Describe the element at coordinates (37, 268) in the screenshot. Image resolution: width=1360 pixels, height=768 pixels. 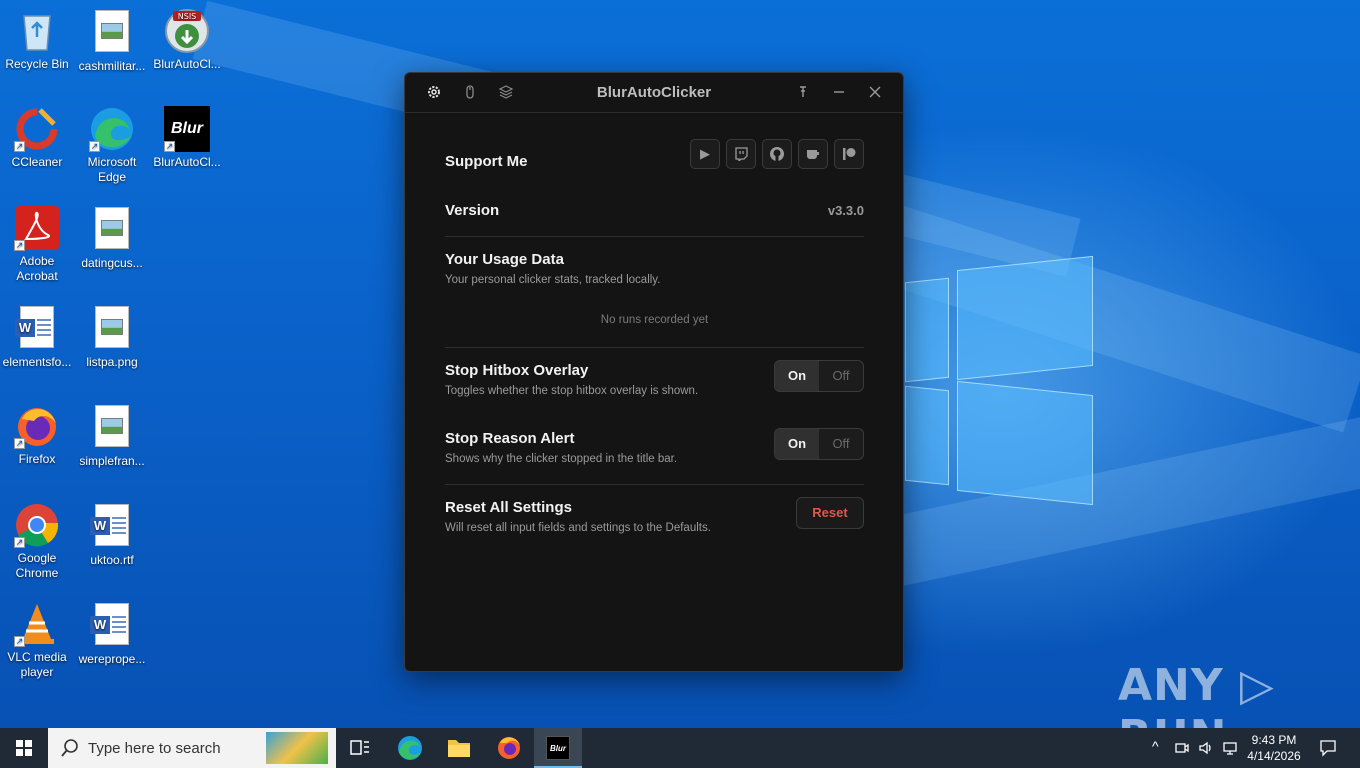
I see `desktop-icon-label: Adobe Acrobat` at that location.